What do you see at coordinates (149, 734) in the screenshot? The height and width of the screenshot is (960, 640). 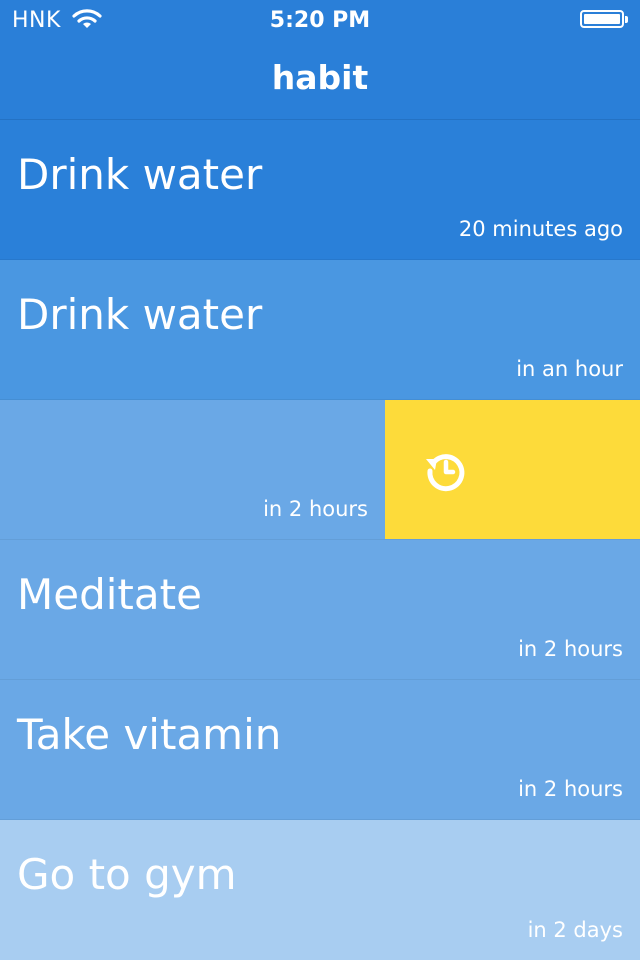 I see `habit-title: Take vitamin` at bounding box center [149, 734].